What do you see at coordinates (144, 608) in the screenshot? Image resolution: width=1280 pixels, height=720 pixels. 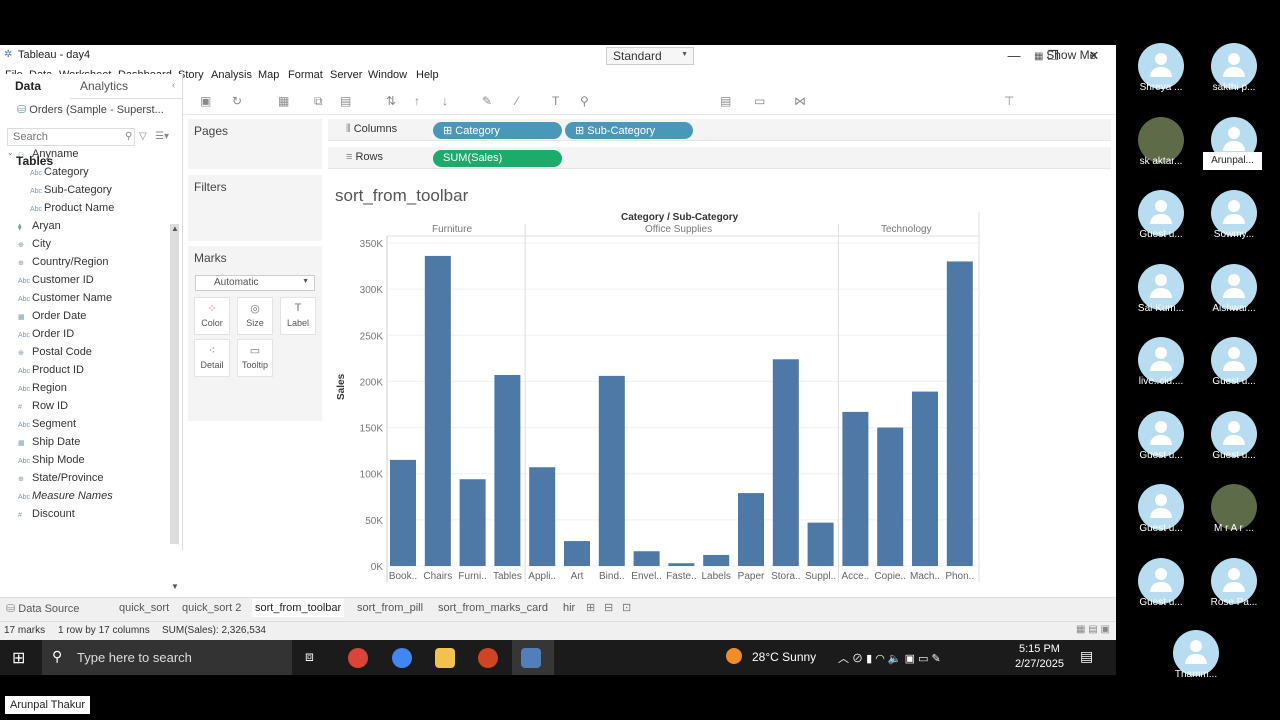 I see `tab-quick-sort: quick_sort` at bounding box center [144, 608].